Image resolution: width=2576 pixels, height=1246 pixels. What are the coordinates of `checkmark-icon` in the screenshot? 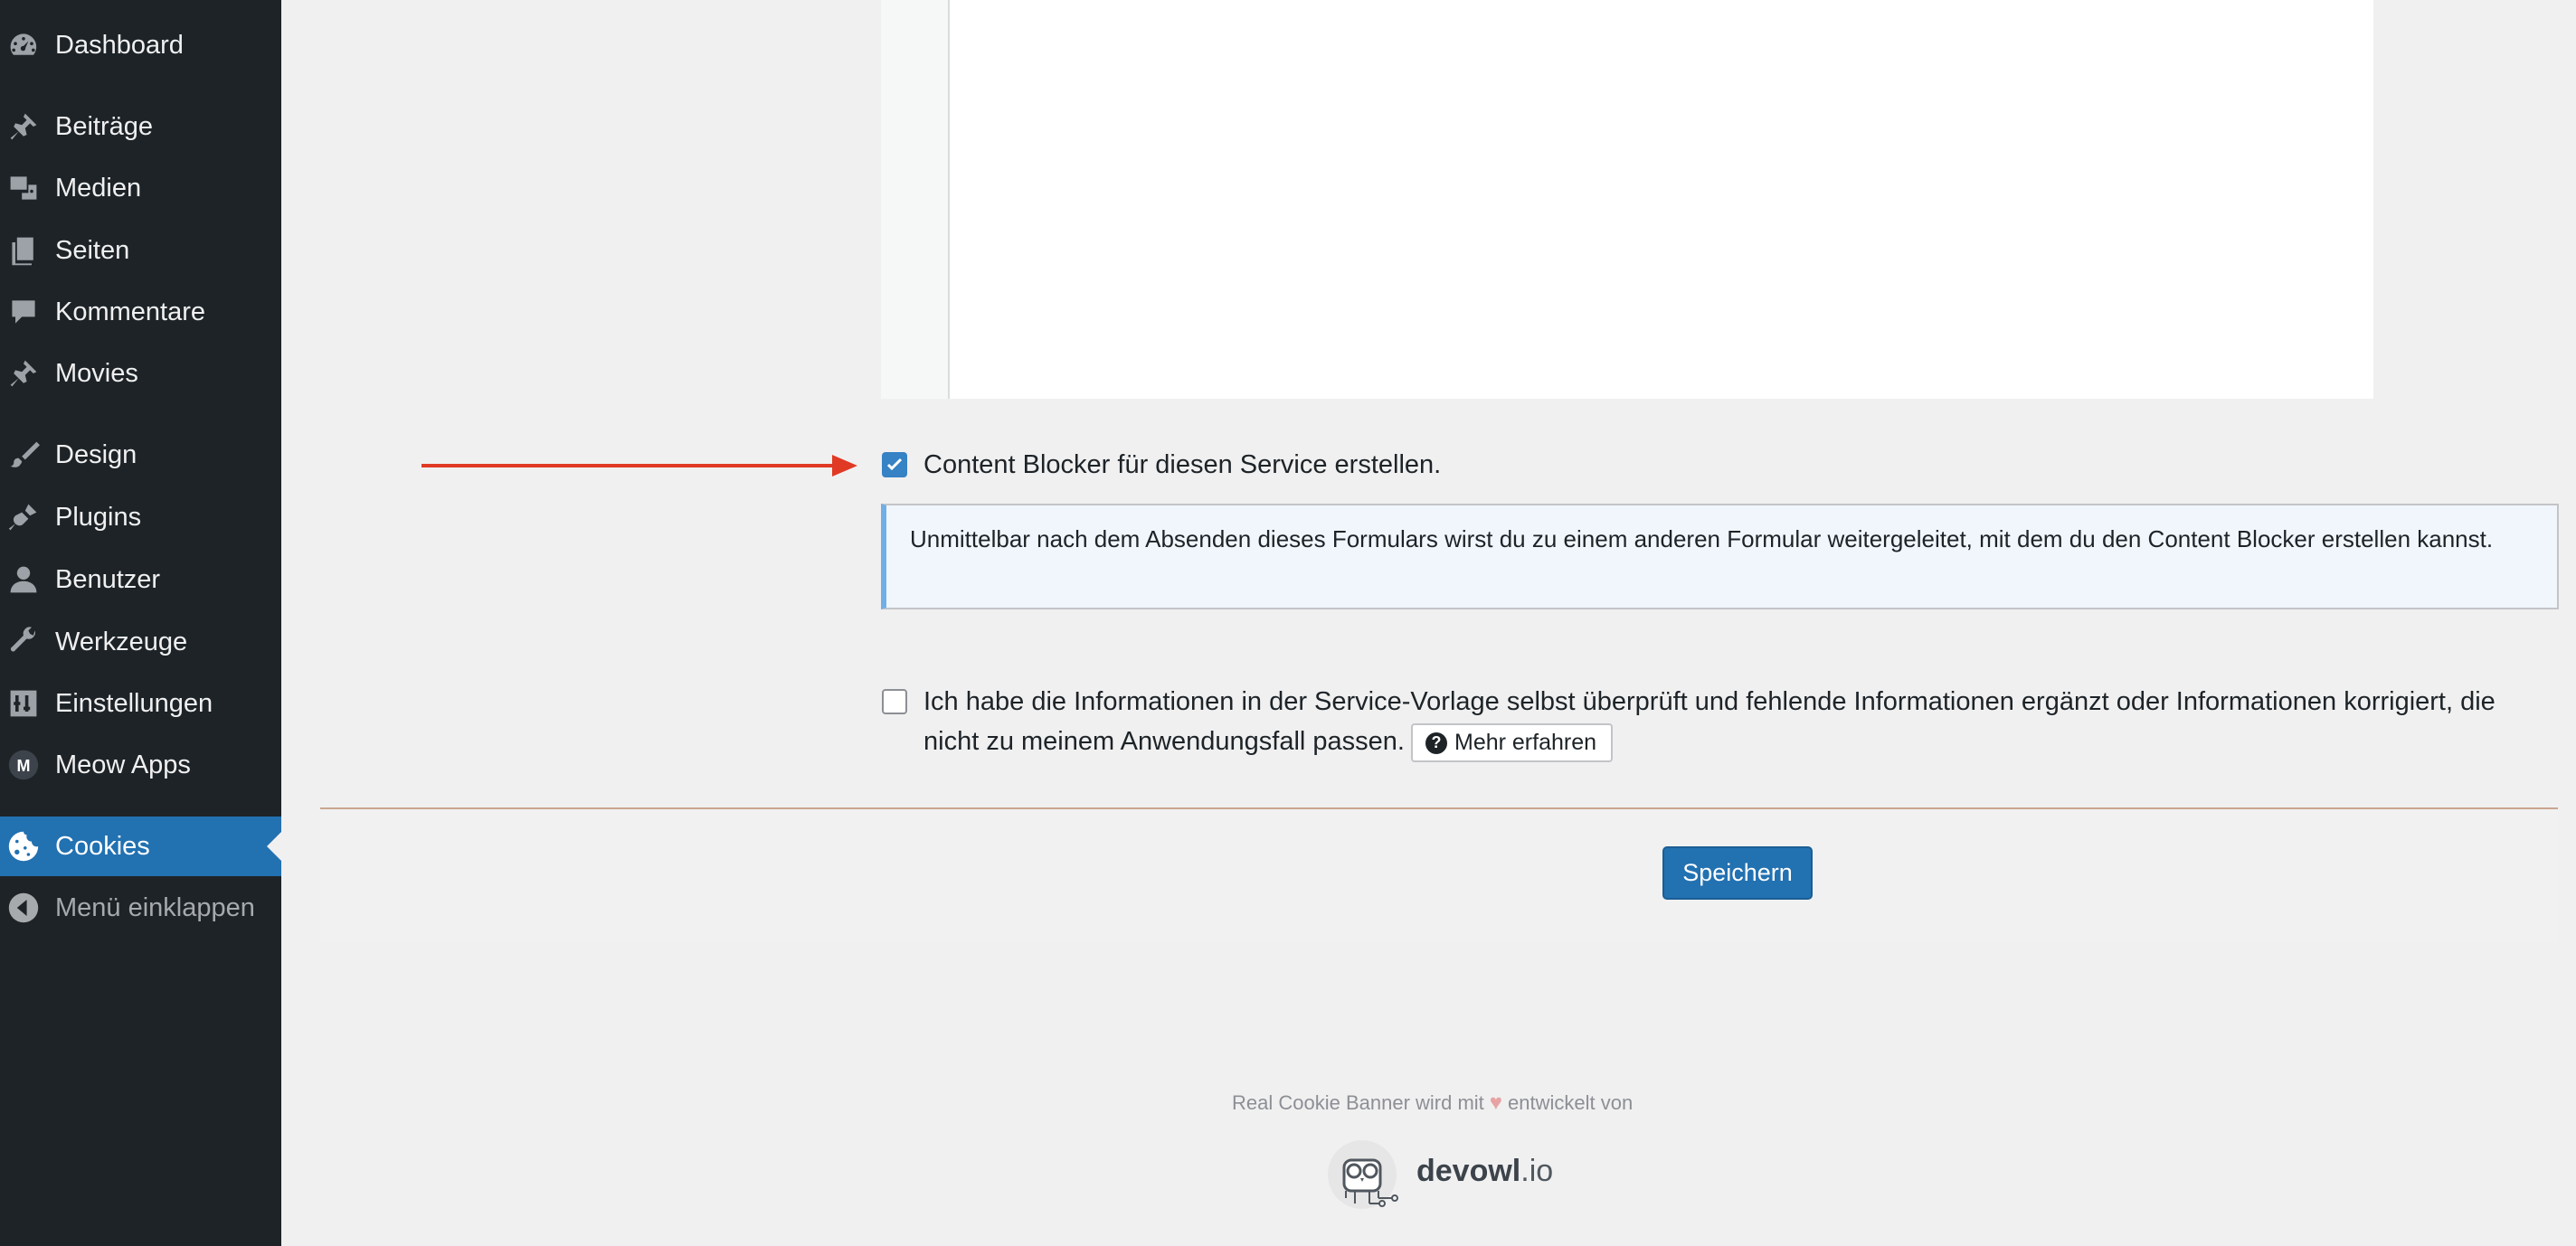 It's located at (895, 465).